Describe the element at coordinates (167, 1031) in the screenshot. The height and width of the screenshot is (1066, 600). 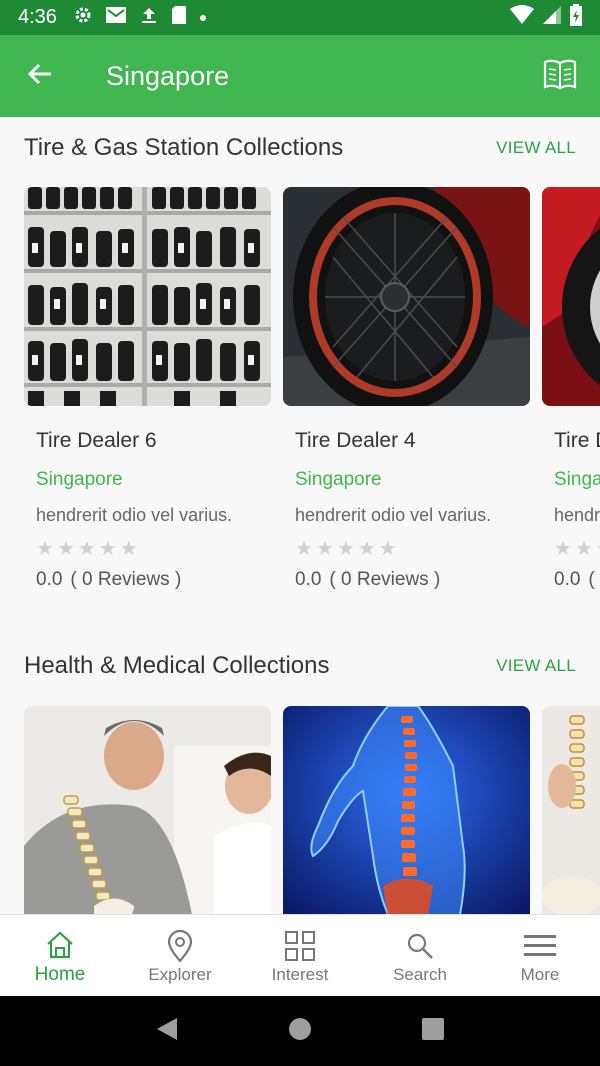
I see `back-triangle-icon` at that location.